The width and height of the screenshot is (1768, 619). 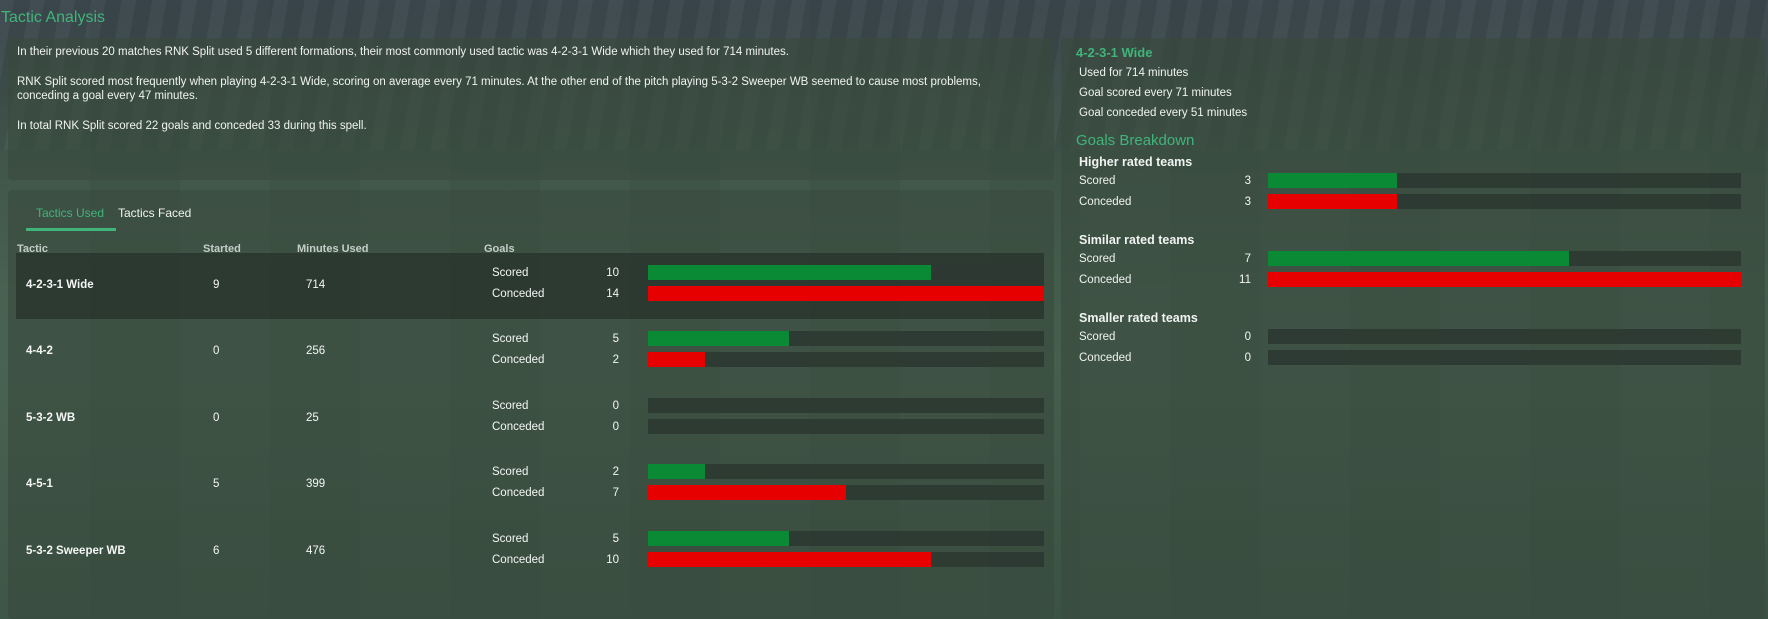 I want to click on table-row: 5-3-2 Sweeper WB 6 476 Scored 5 Conceded 10, so click(x=530, y=552).